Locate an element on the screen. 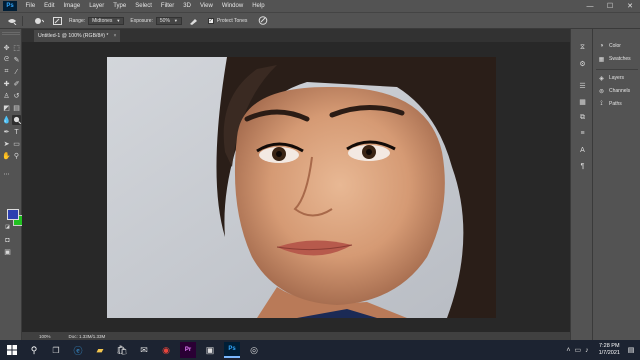 This screenshot has width=640, height=360. zoom-tool-icon: ⚲ is located at coordinates (16, 156).